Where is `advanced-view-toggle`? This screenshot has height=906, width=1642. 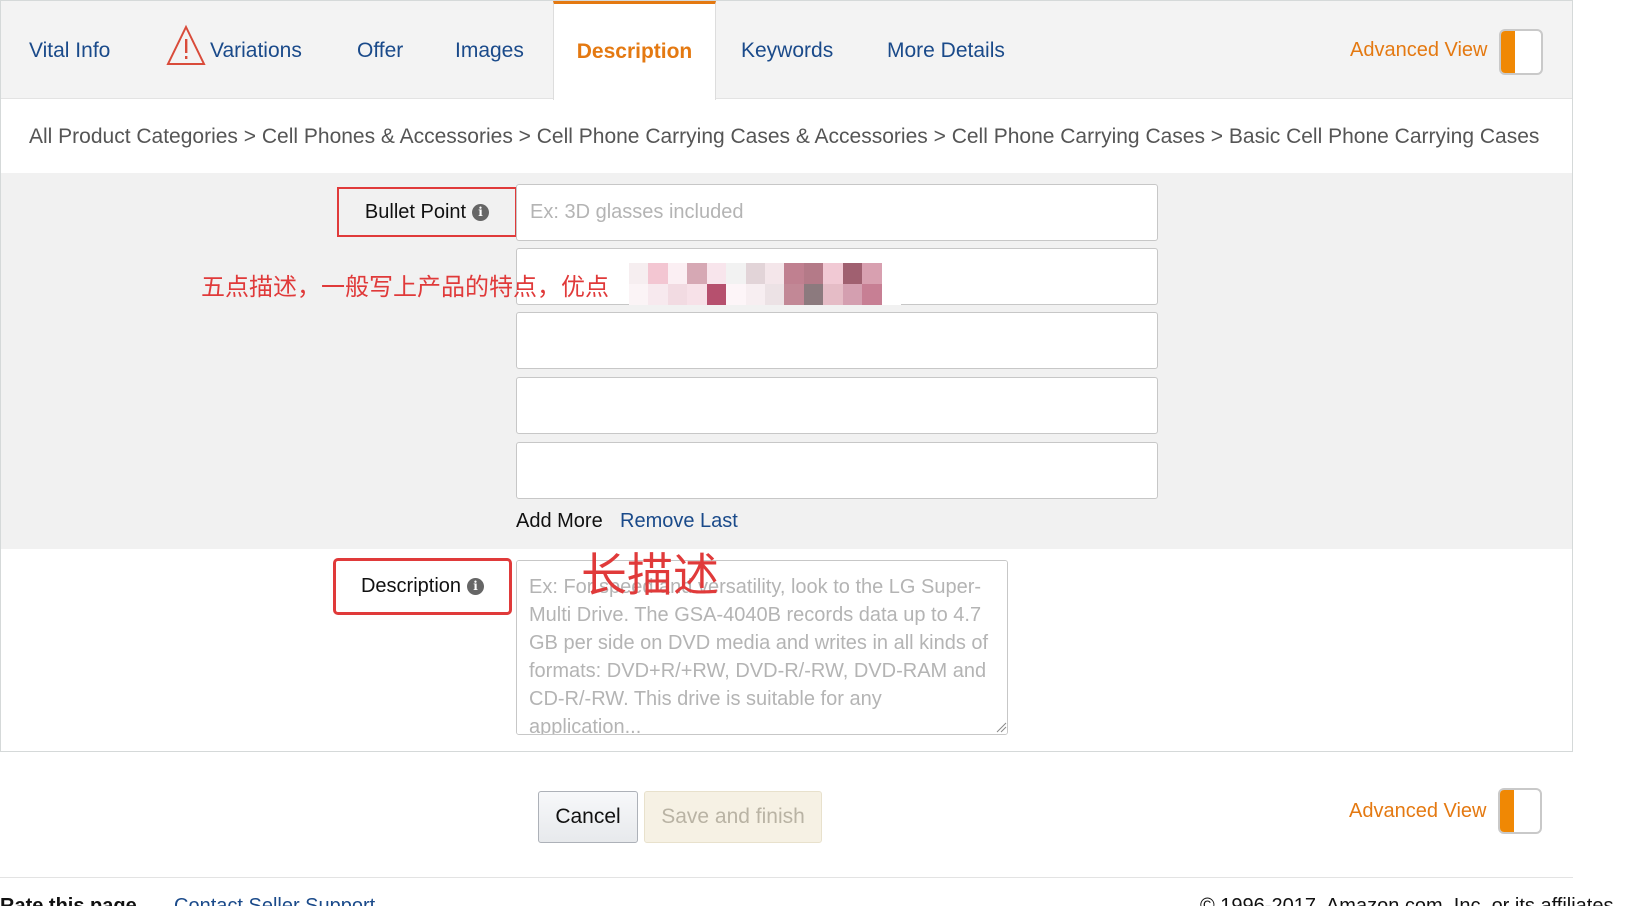 advanced-view-toggle is located at coordinates (1521, 52).